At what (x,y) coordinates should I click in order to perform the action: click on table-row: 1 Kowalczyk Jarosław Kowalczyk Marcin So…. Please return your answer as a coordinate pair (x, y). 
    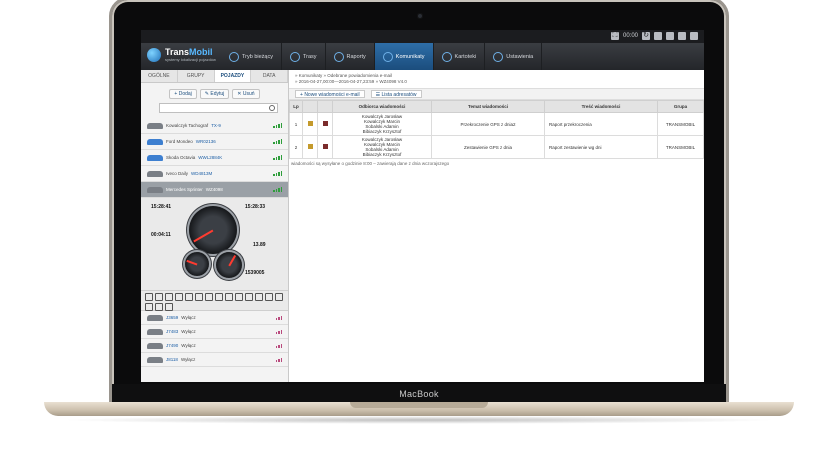
    Looking at the image, I should click on (496, 124).